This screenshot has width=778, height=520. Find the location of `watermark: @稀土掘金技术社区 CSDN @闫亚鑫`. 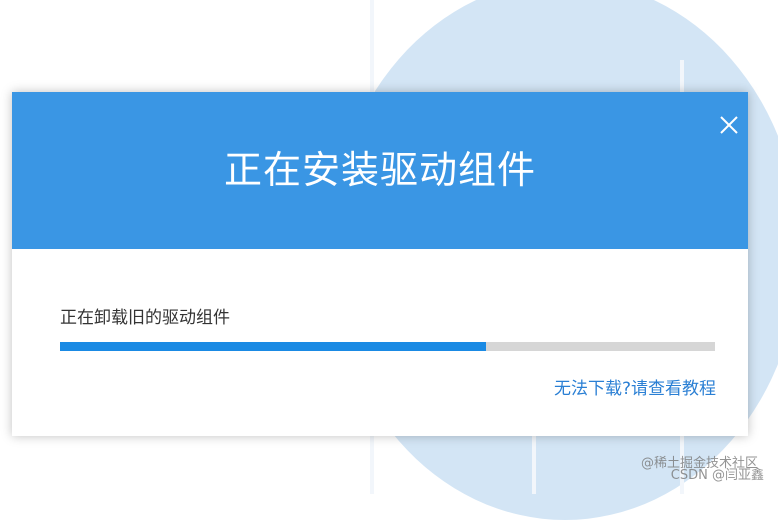

watermark: @稀土掘金技术社区 CSDN @闫亚鑫 is located at coordinates (689, 466).